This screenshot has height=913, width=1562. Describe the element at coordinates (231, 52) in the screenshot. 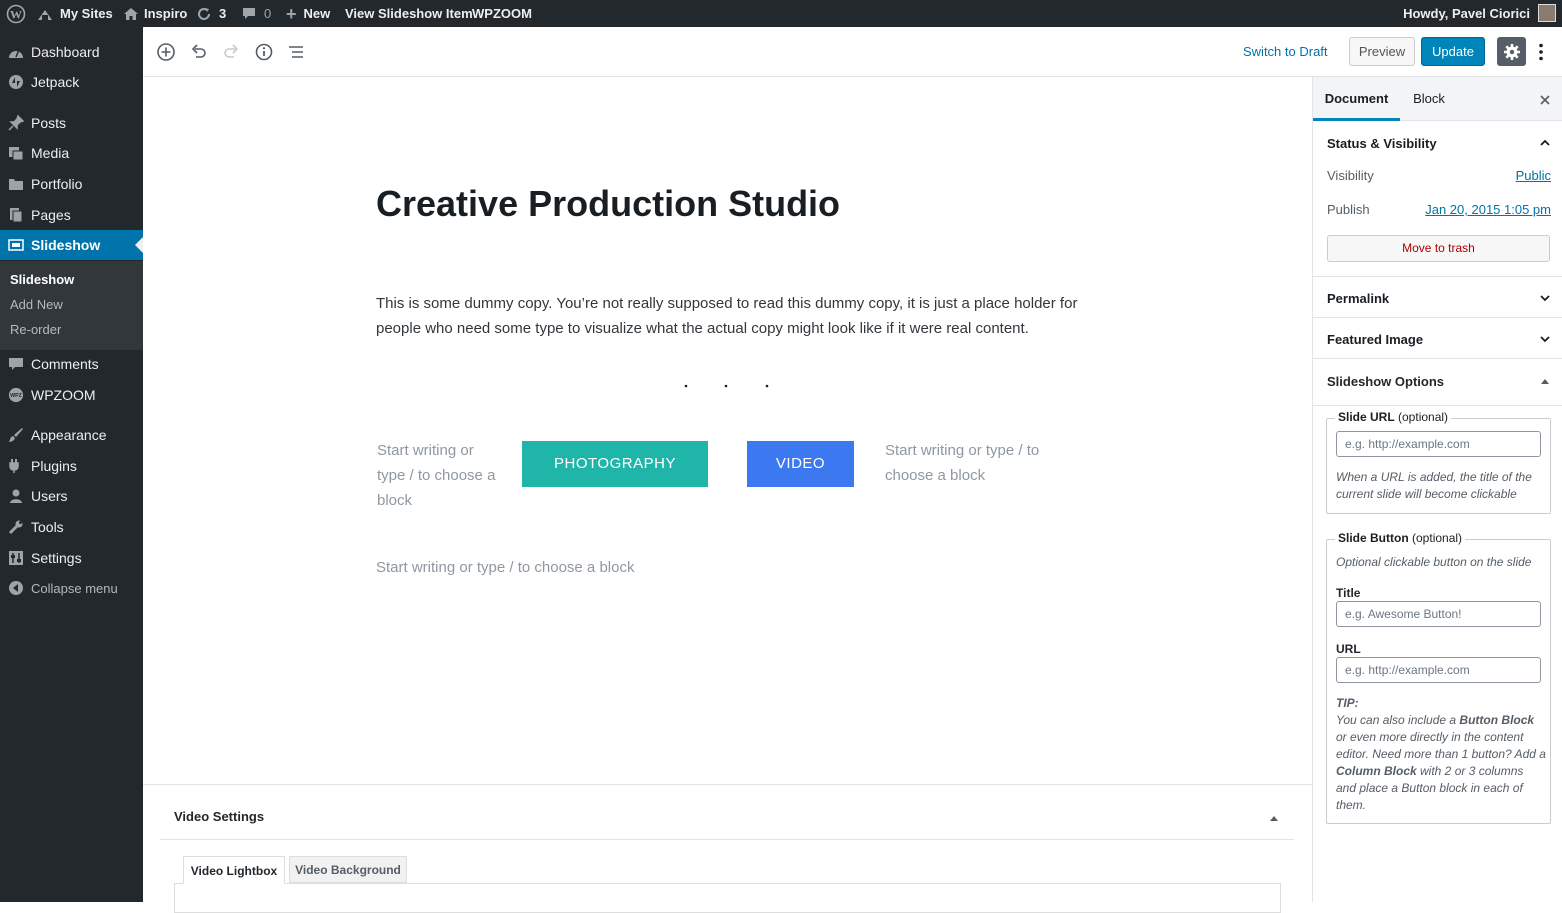

I see `redo-button` at that location.